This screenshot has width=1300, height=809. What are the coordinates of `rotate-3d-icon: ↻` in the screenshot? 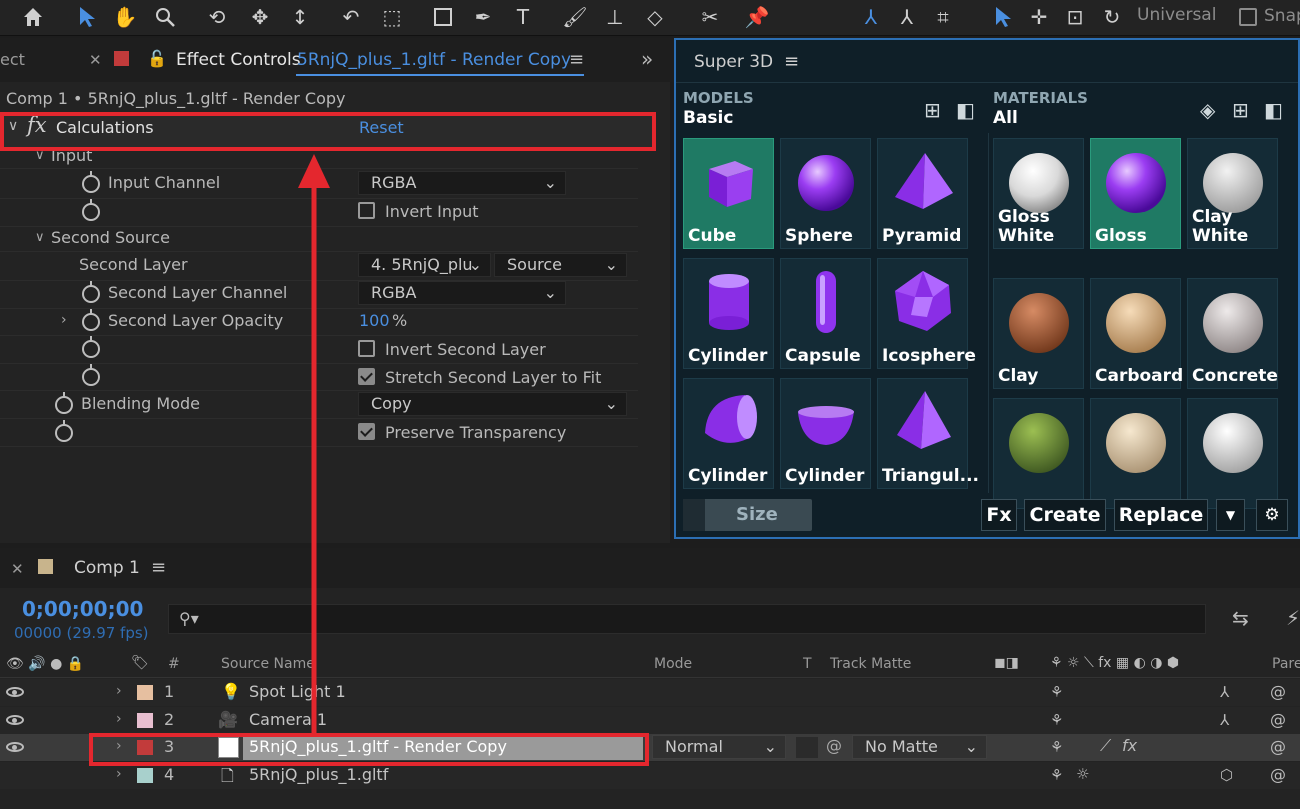 It's located at (1112, 17).